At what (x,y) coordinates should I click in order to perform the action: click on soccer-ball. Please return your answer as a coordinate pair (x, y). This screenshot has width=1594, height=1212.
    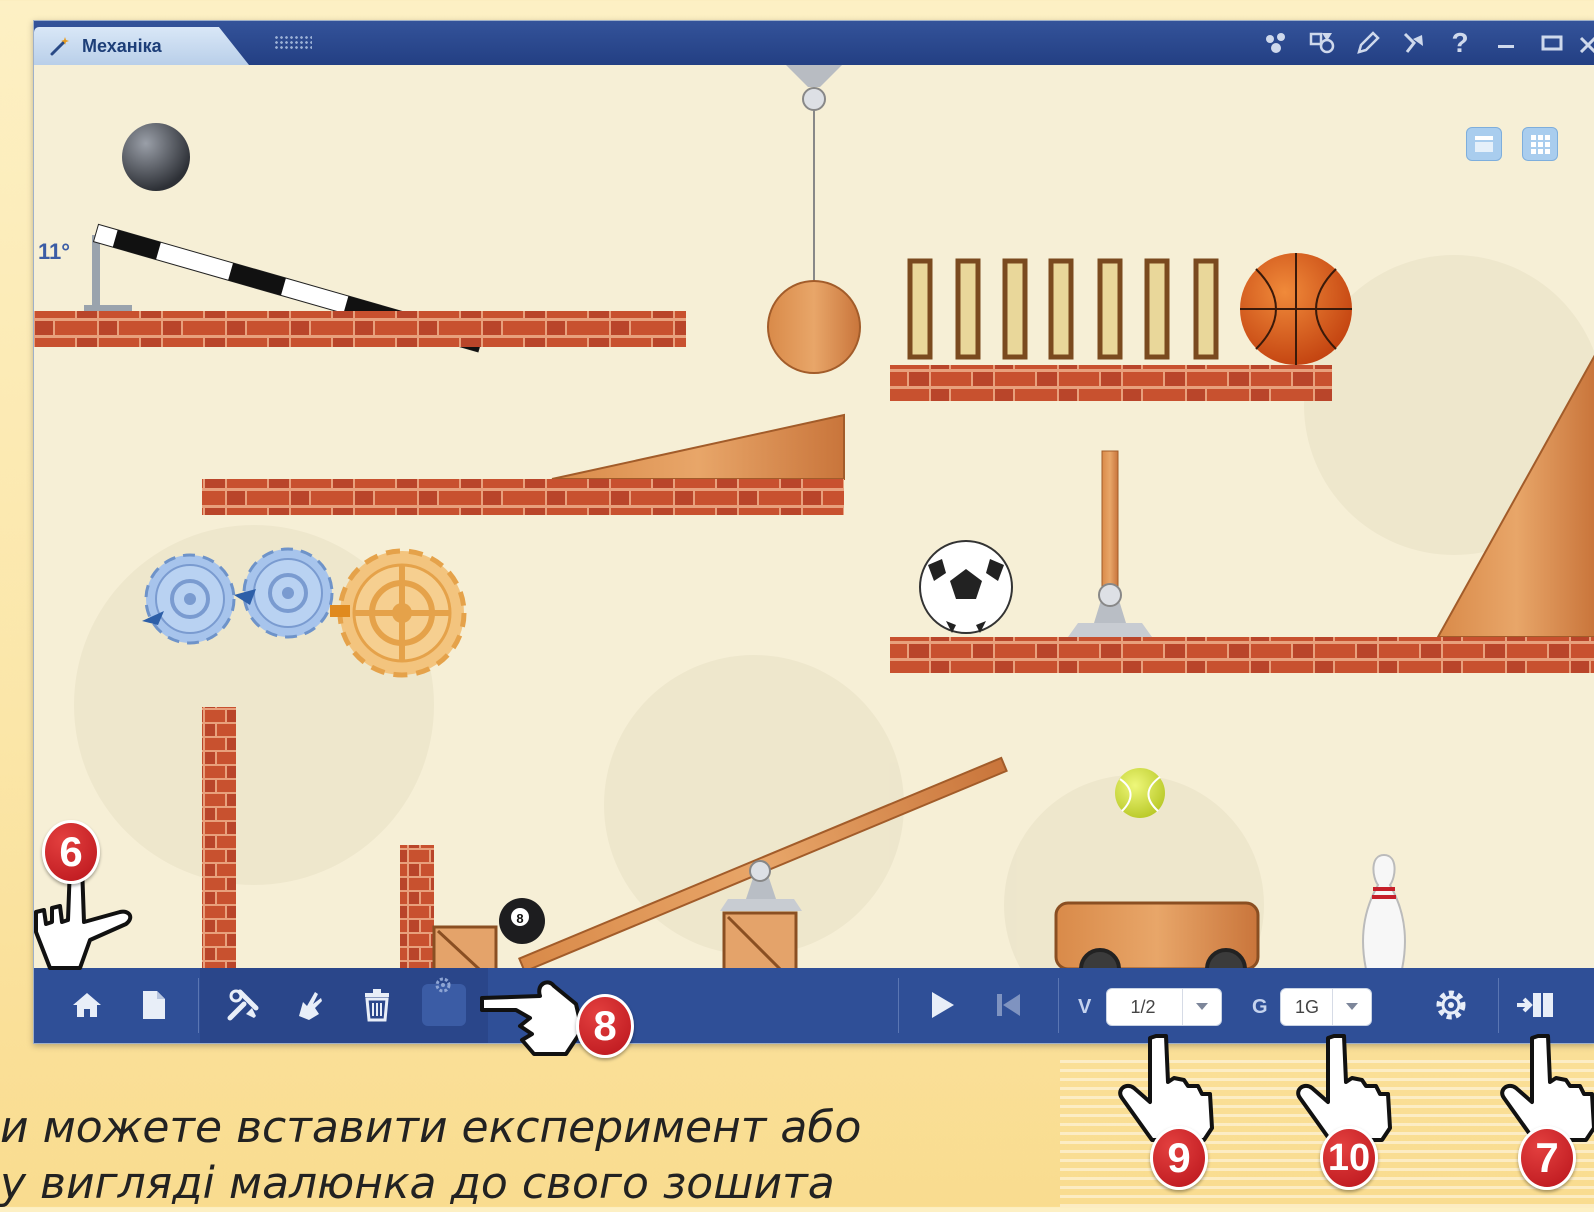
    Looking at the image, I should click on (966, 587).